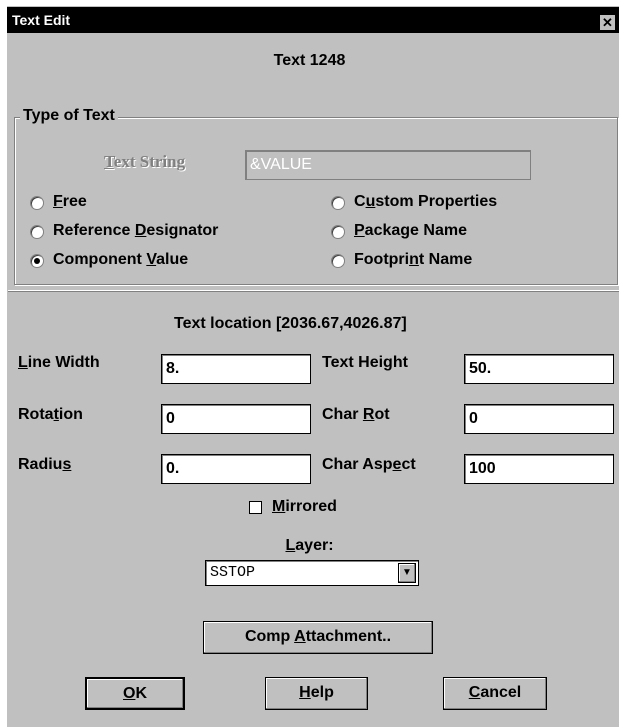 This screenshot has width=619, height=727. Describe the element at coordinates (539, 369) in the screenshot. I see `text-height-field: 50.` at that location.